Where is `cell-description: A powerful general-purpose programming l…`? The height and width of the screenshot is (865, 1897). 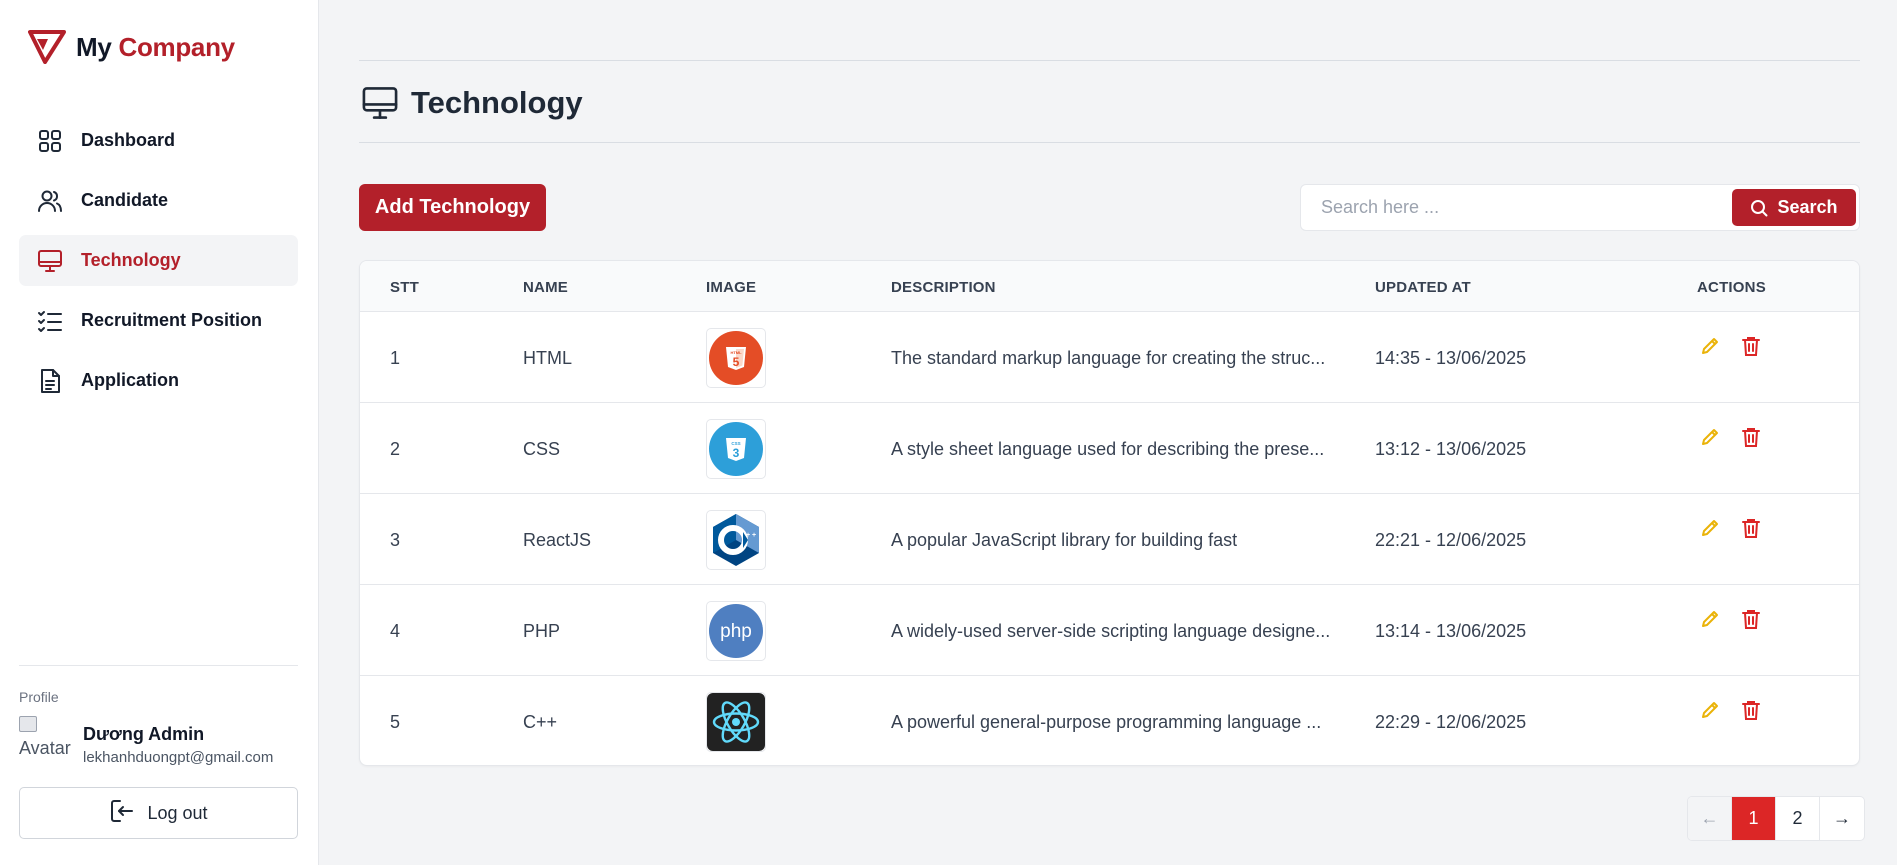
cell-description: A powerful general-purpose programming l… is located at coordinates (1106, 722).